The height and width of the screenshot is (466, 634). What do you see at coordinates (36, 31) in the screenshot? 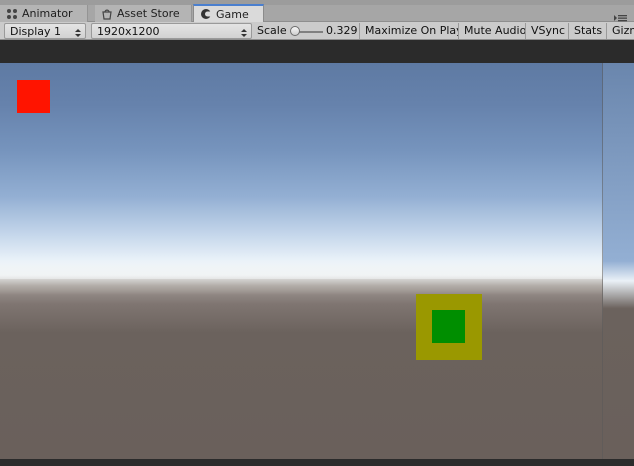
I see `display-dropdown-value: Display 1` at bounding box center [36, 31].